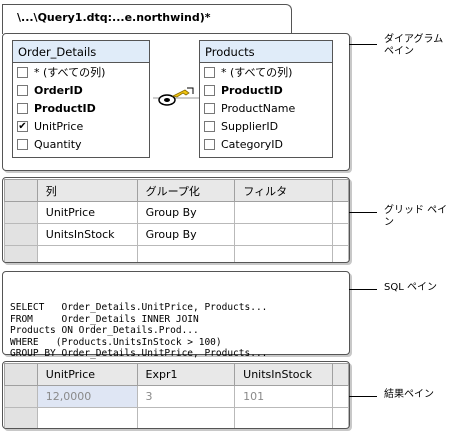 This screenshot has height=433, width=454. What do you see at coordinates (409, 394) in the screenshot?
I see `callout-results-pane: 結果ペイン` at bounding box center [409, 394].